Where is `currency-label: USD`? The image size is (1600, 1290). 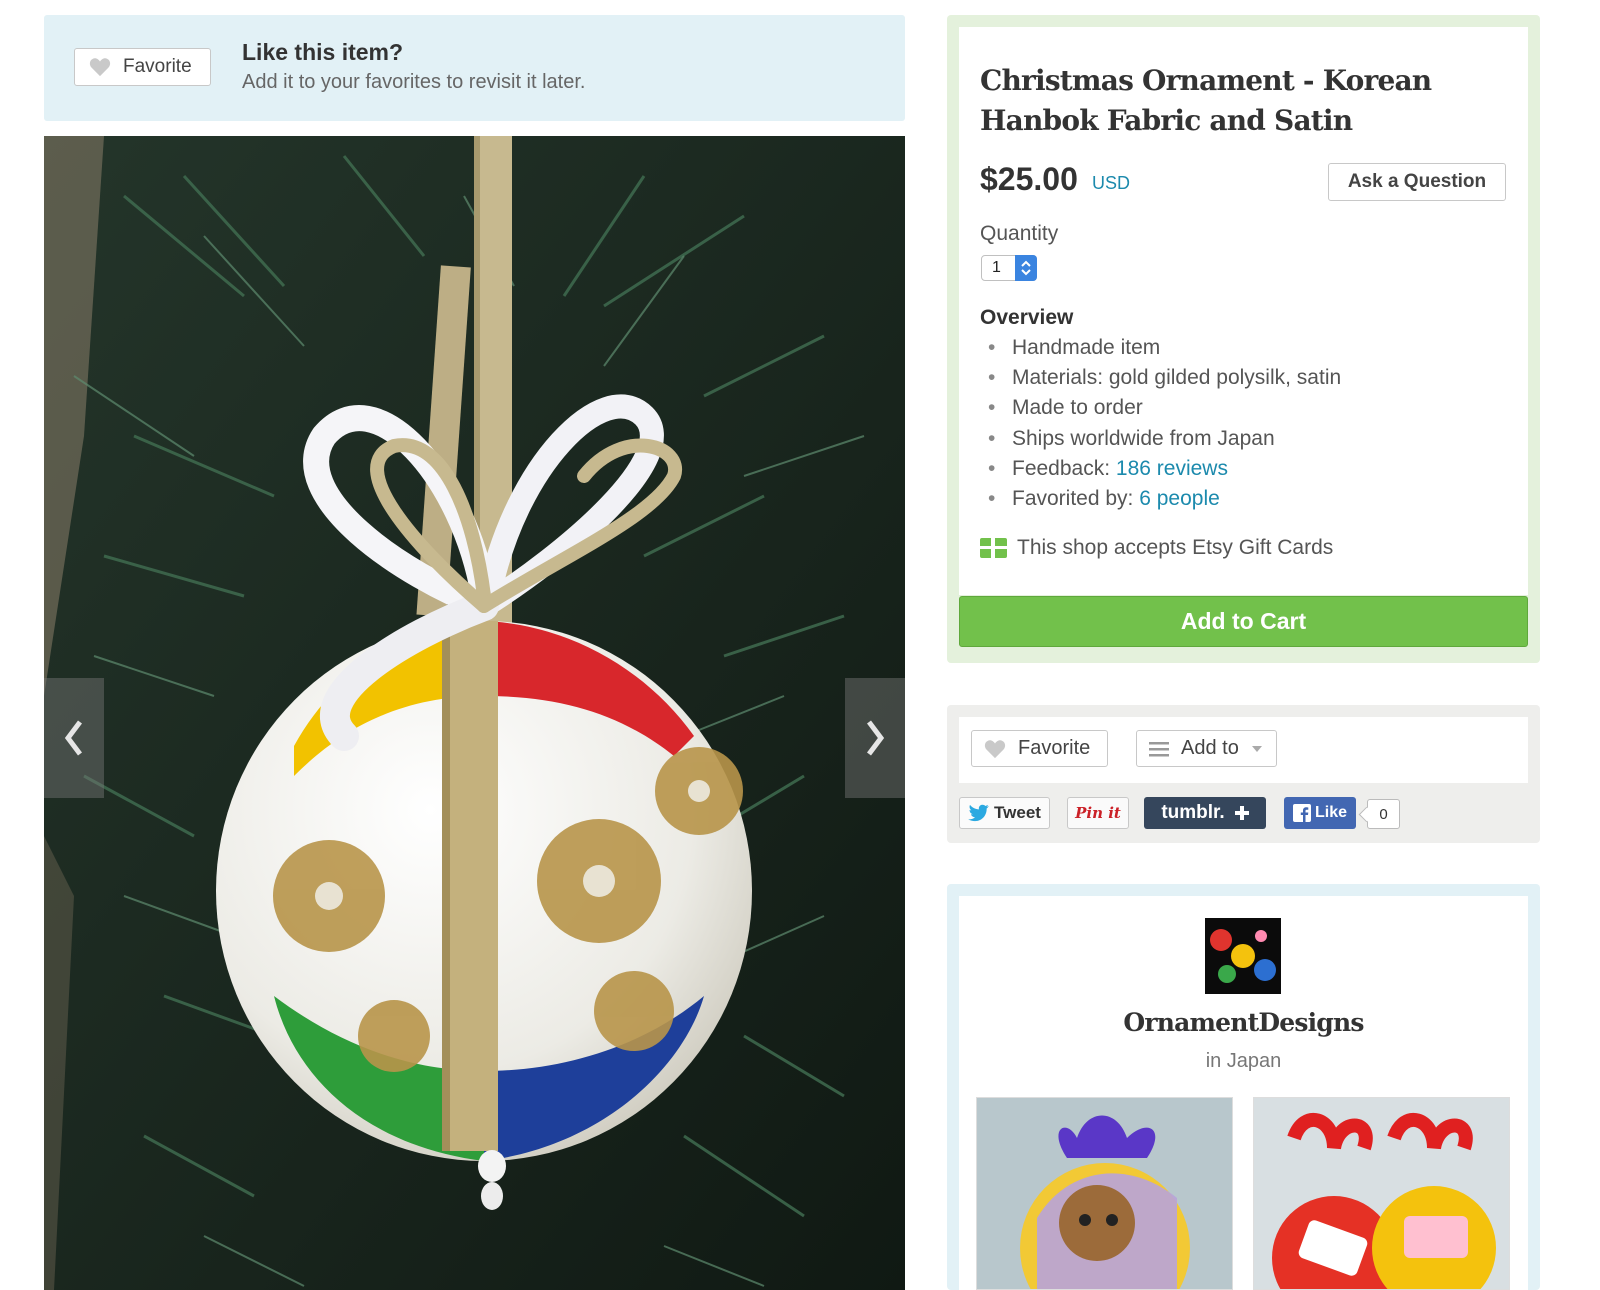 currency-label: USD is located at coordinates (1111, 183).